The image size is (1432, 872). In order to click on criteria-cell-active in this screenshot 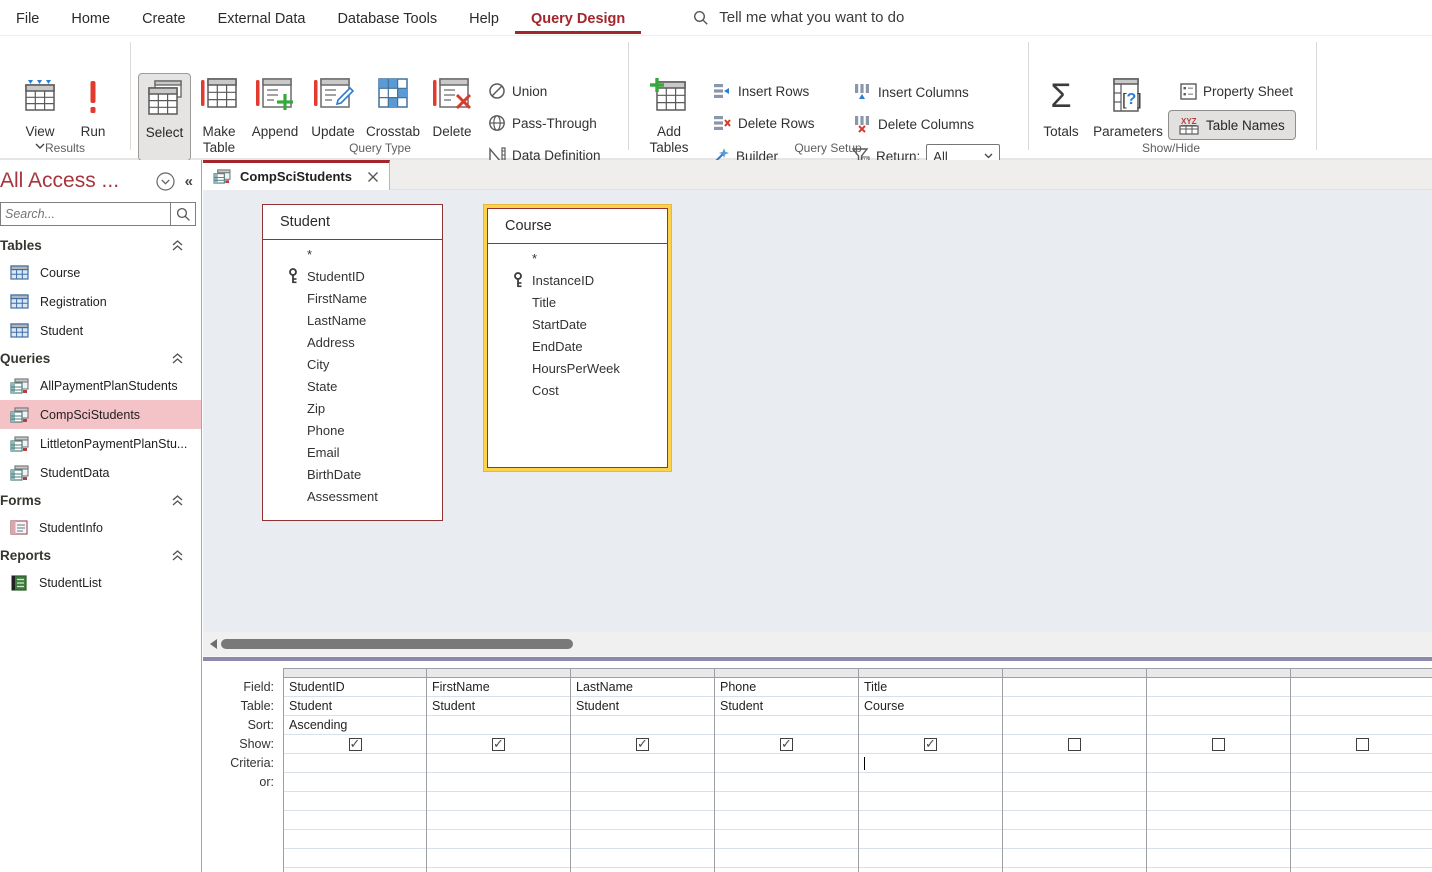, I will do `click(930, 763)`.